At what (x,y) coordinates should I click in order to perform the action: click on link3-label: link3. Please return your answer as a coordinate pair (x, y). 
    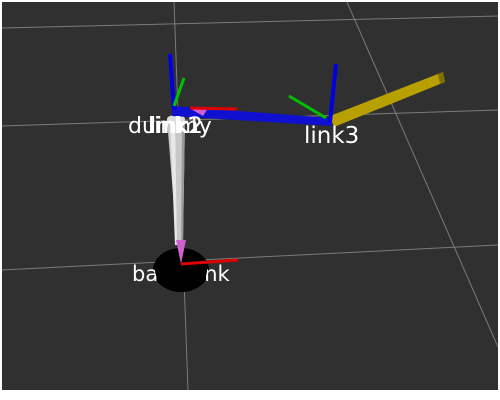
    Looking at the image, I should click on (331, 136).